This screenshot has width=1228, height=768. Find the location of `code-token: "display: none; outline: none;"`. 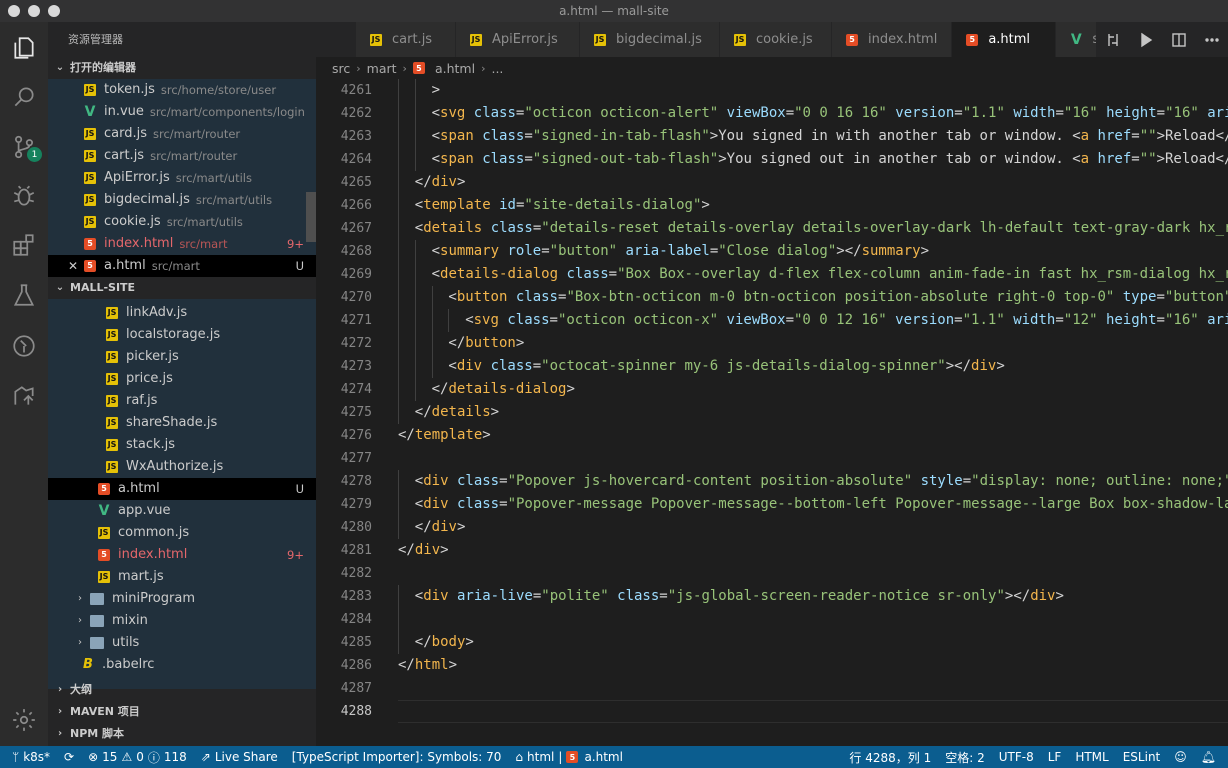

code-token: "display: none; outline: none;" is located at coordinates (1099, 481).